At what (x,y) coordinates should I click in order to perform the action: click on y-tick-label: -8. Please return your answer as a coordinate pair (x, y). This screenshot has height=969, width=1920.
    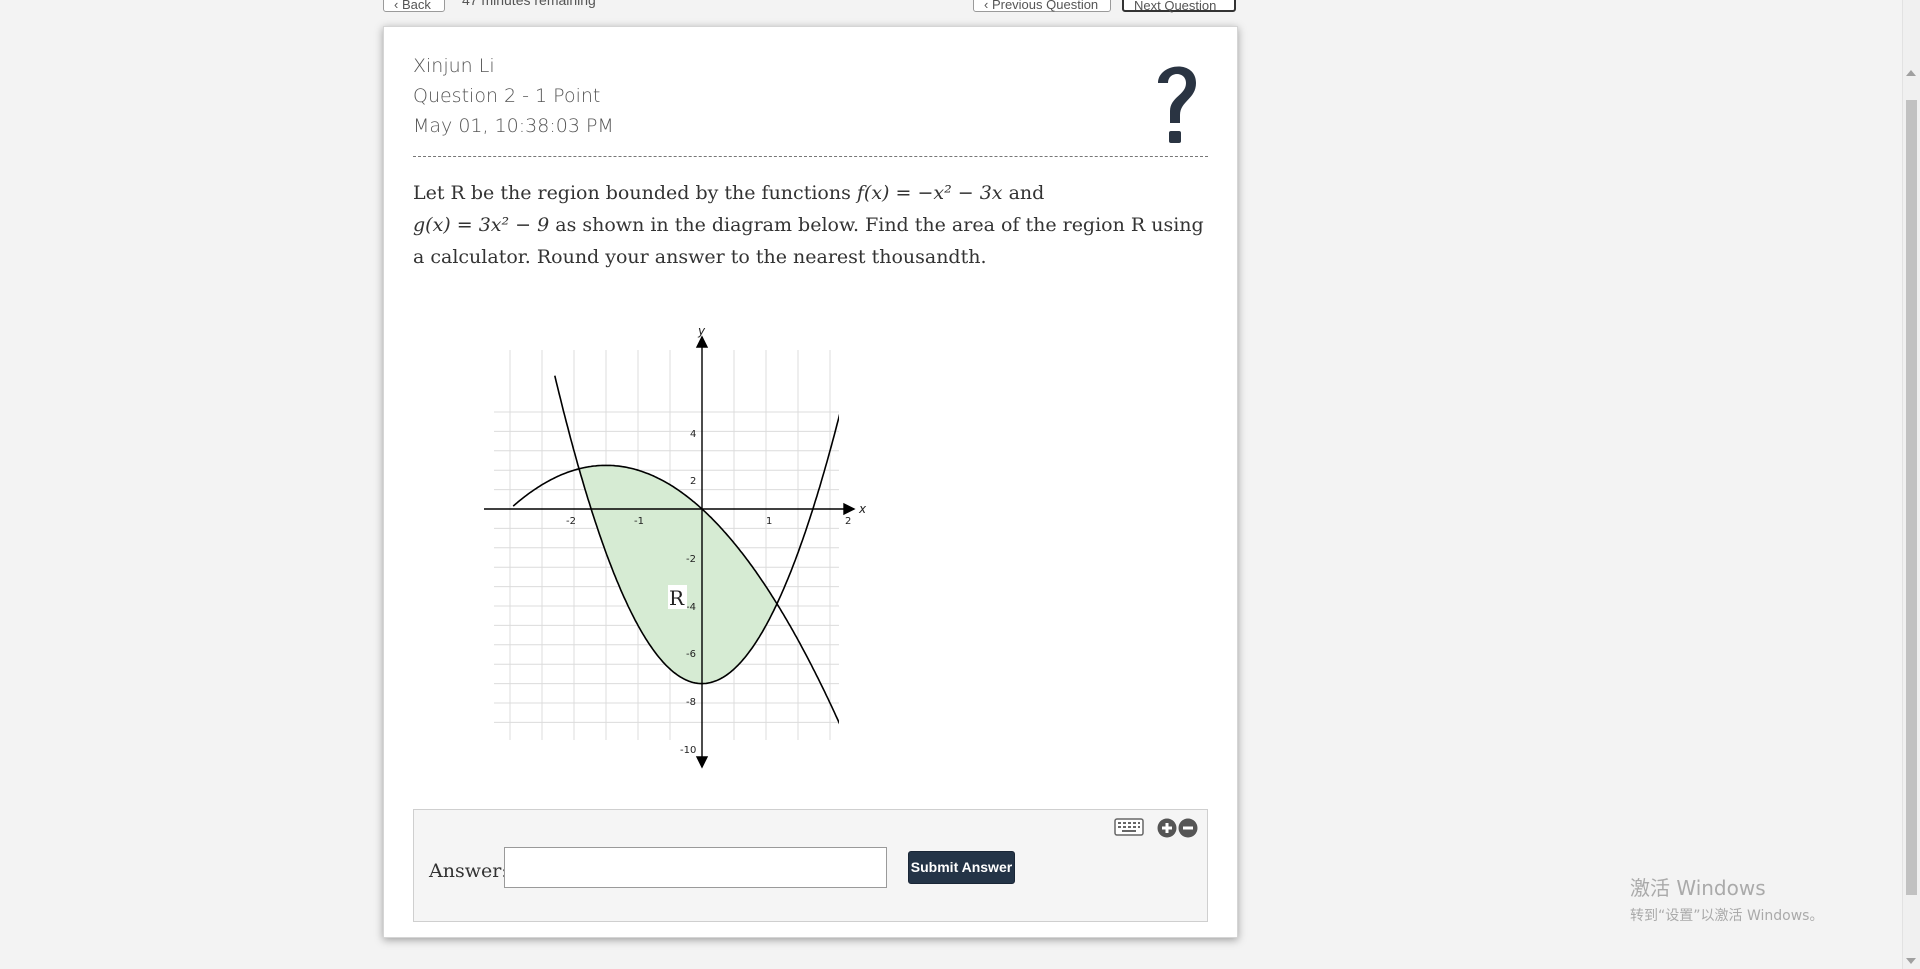
    Looking at the image, I should click on (691, 702).